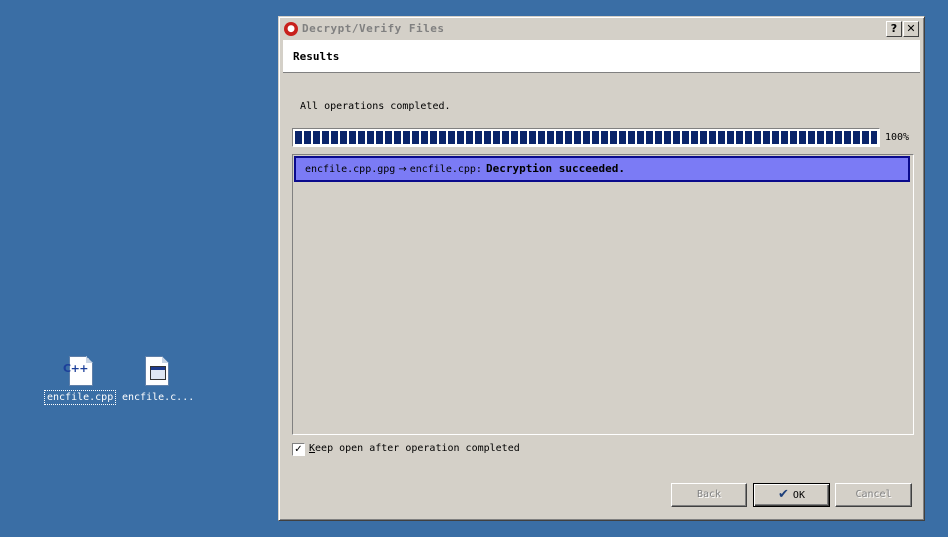 Image resolution: width=948 pixels, height=537 pixels. Describe the element at coordinates (601, 56) in the screenshot. I see `wizard-header: Results` at that location.